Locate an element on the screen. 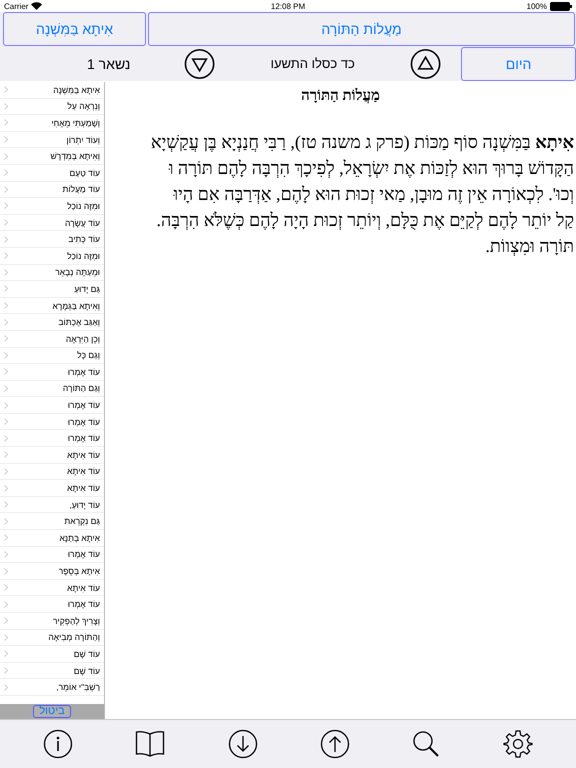 This screenshot has width=576, height=768. title-button: מַעֲלוֹת הַתּוֹרָה is located at coordinates (361, 29).